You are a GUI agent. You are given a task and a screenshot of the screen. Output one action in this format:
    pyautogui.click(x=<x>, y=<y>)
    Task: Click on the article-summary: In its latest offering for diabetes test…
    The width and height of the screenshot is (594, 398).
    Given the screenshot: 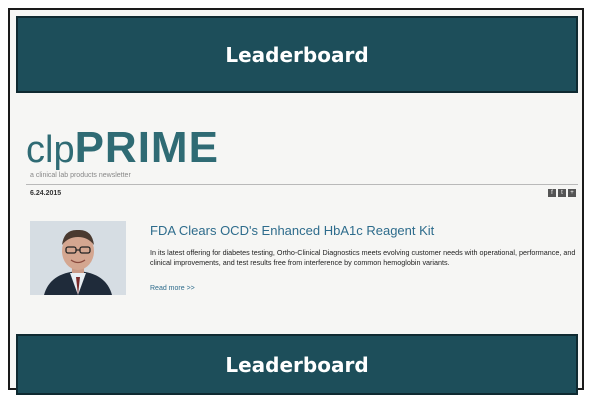 What is the action you would take?
    pyautogui.click(x=363, y=257)
    